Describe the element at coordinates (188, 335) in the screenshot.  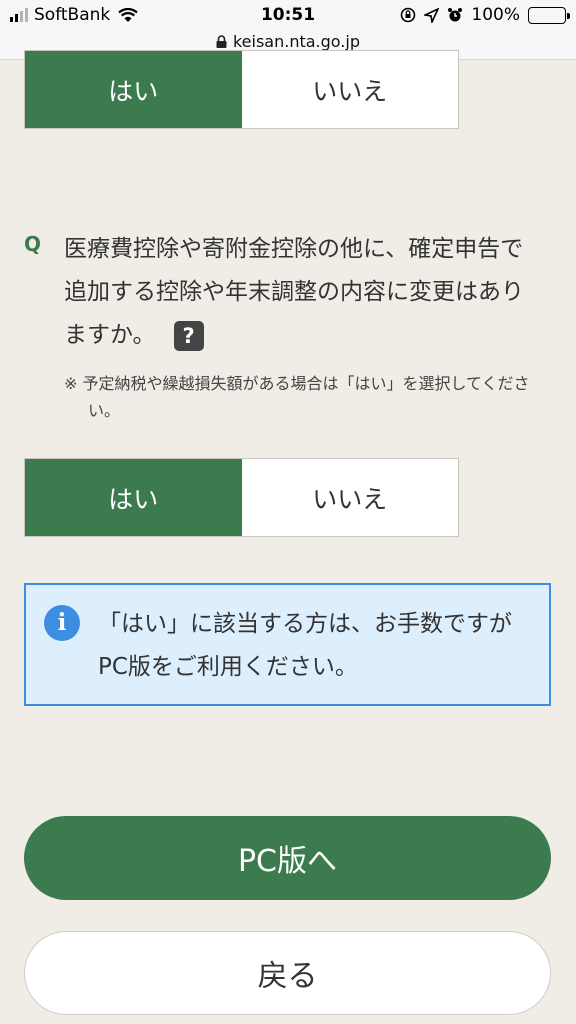
I see `help-icon: ?` at that location.